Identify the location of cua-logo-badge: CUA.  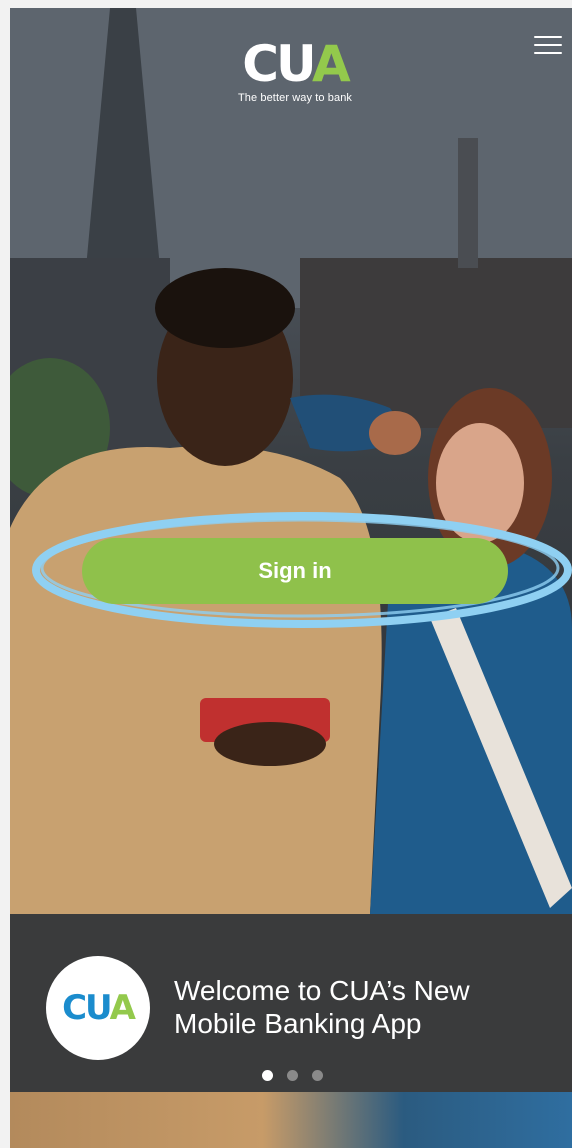
(98, 1008).